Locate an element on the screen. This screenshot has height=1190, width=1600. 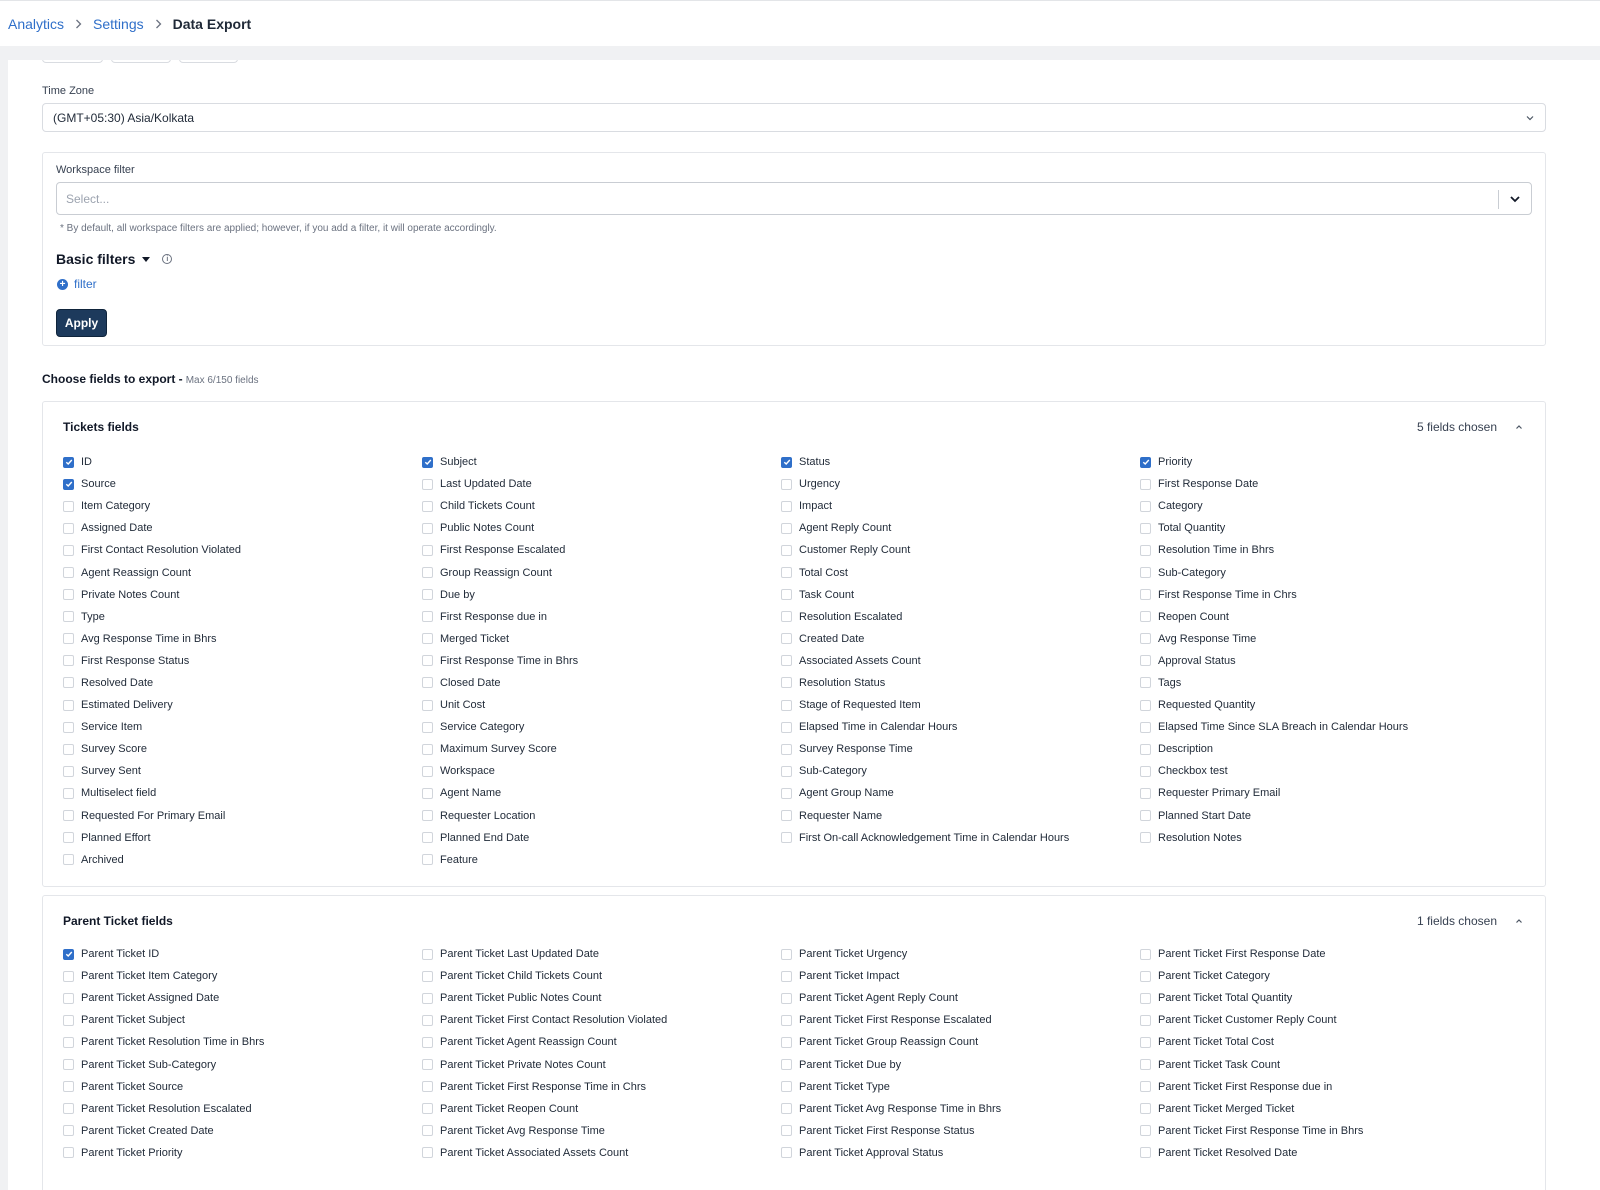
field-option: Parent Ticket Item Category is located at coordinates (242, 976).